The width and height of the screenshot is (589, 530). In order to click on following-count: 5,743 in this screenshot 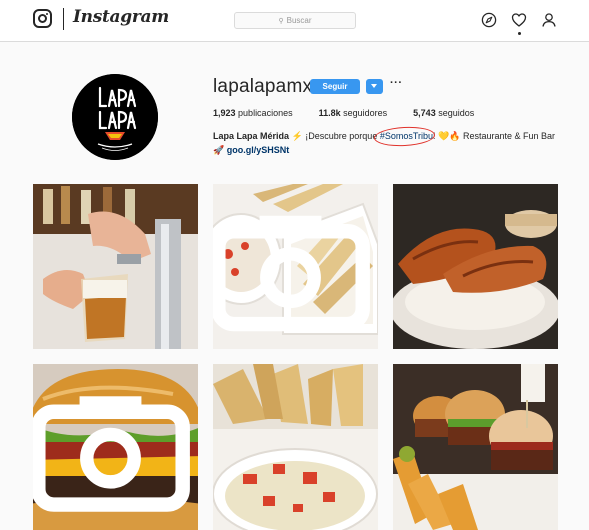, I will do `click(424, 113)`.